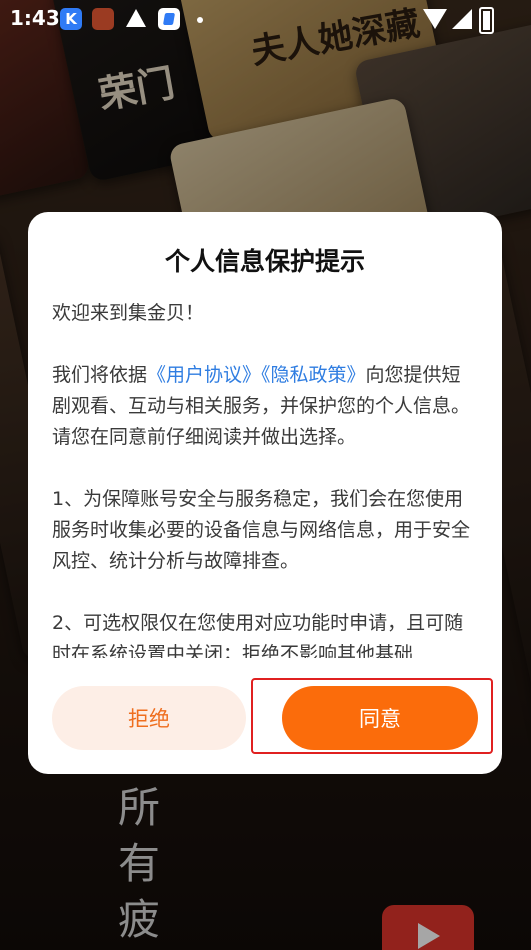  Describe the element at coordinates (204, 375) in the screenshot. I see `user-agreement-link: 《用户协议》` at that location.